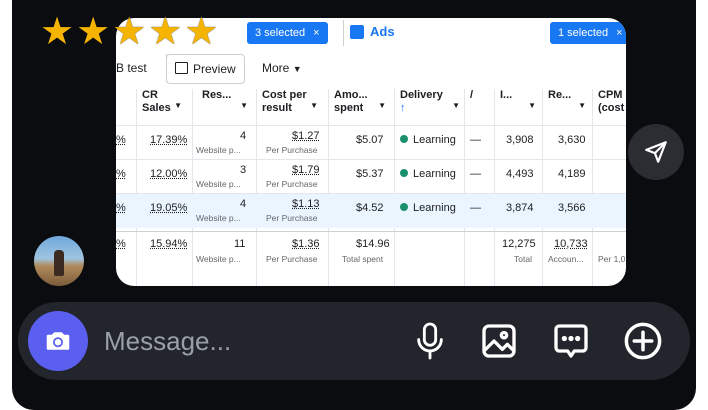 The image size is (708, 410). Describe the element at coordinates (588, 33) in the screenshot. I see `selected-ads-badge: 1 selected ×` at that location.